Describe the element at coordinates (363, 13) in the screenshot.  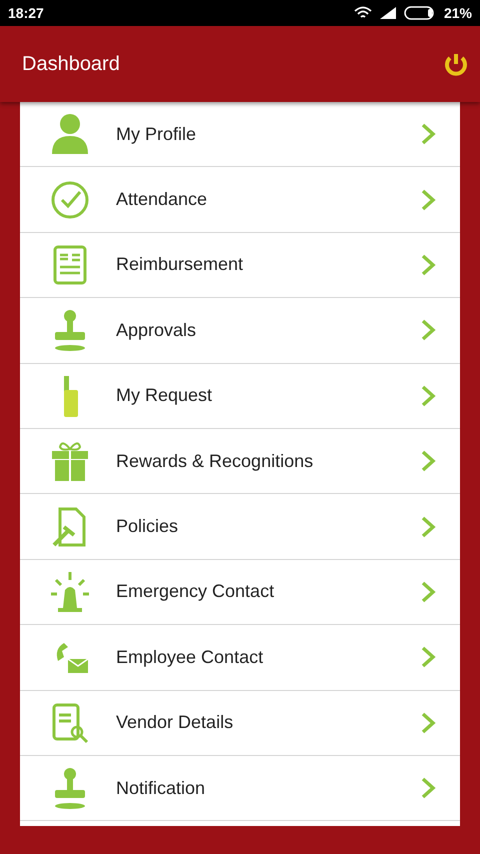
I see `wifi-icon` at that location.